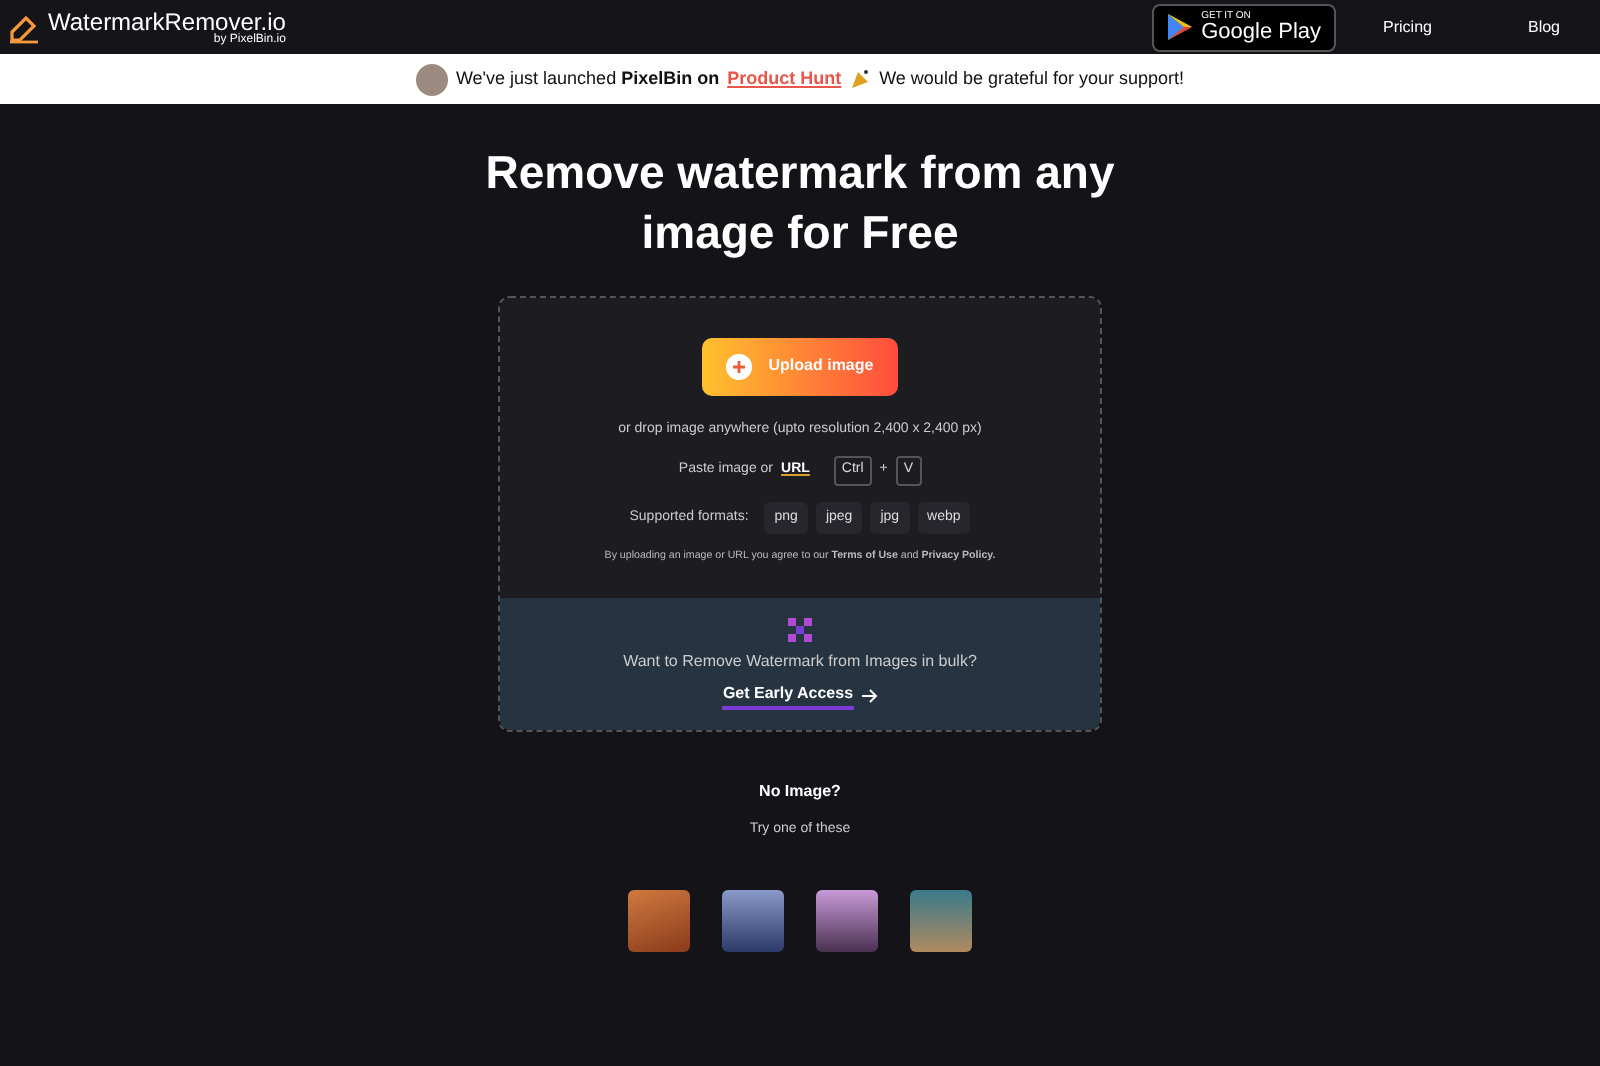 This screenshot has width=1600, height=1066. Describe the element at coordinates (1032, 78) in the screenshot. I see `banner-text: We would be grateful for your support!` at that location.